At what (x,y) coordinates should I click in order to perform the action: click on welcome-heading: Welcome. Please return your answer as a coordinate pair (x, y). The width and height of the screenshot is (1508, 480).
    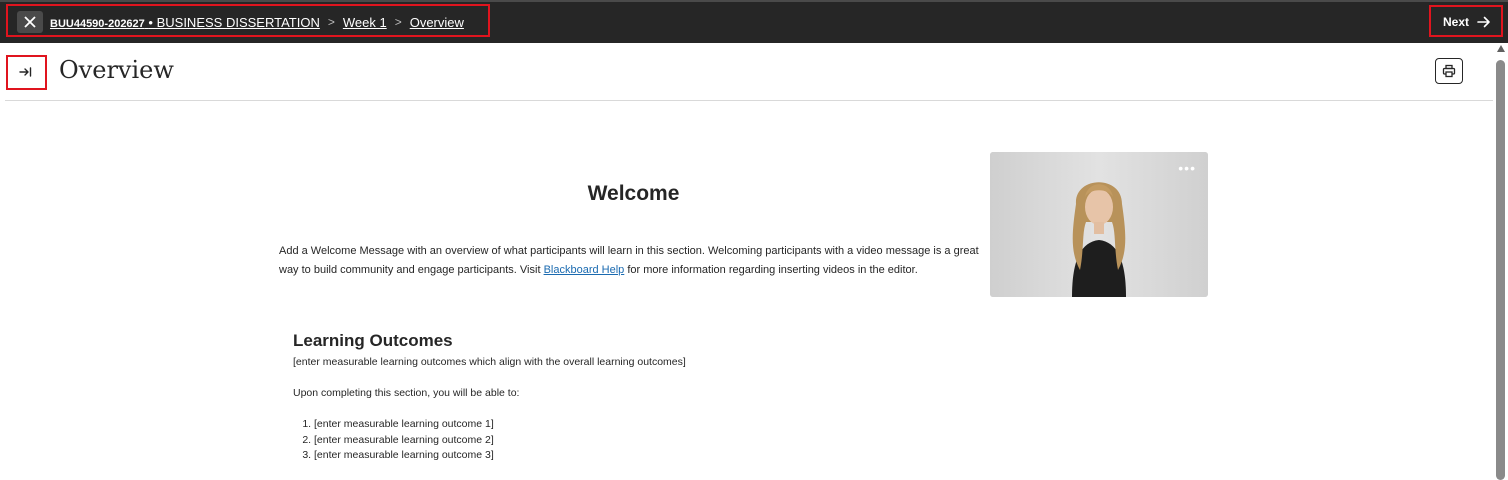
    Looking at the image, I should click on (633, 193).